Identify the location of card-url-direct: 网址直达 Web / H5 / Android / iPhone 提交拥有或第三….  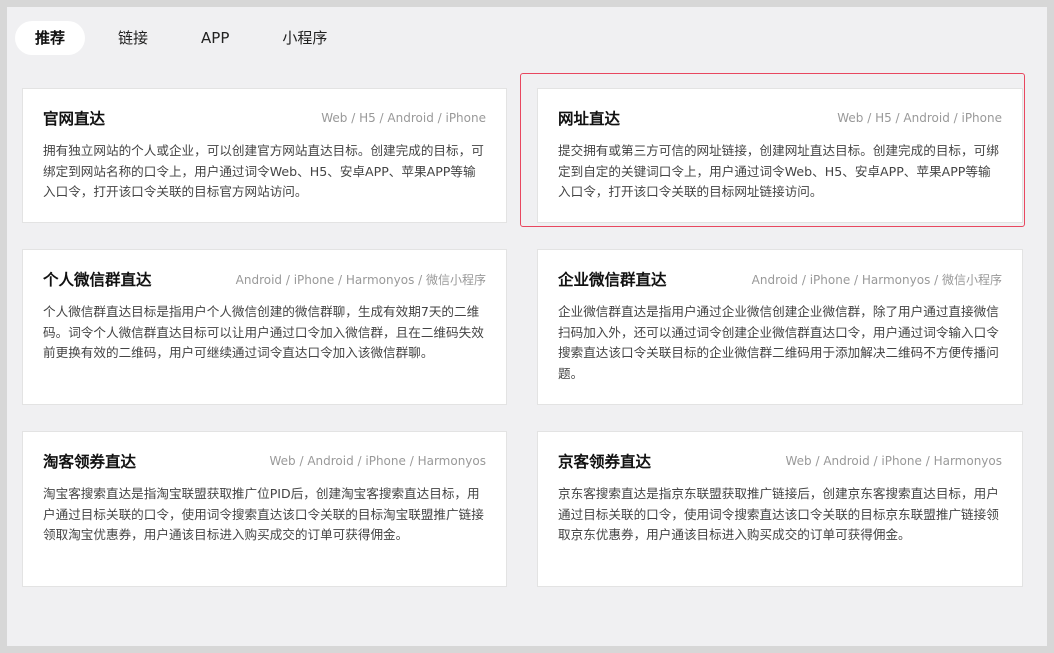
(780, 155).